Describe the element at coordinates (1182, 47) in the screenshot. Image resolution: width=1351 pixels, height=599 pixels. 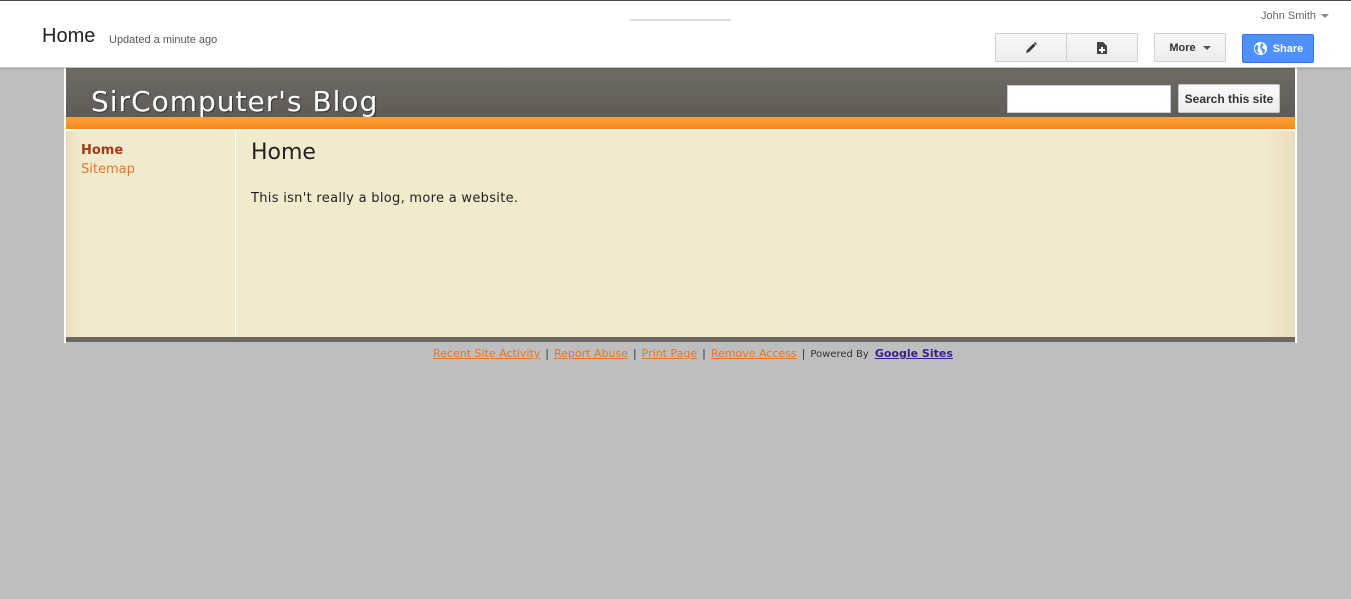
I see `more-label: More` at that location.